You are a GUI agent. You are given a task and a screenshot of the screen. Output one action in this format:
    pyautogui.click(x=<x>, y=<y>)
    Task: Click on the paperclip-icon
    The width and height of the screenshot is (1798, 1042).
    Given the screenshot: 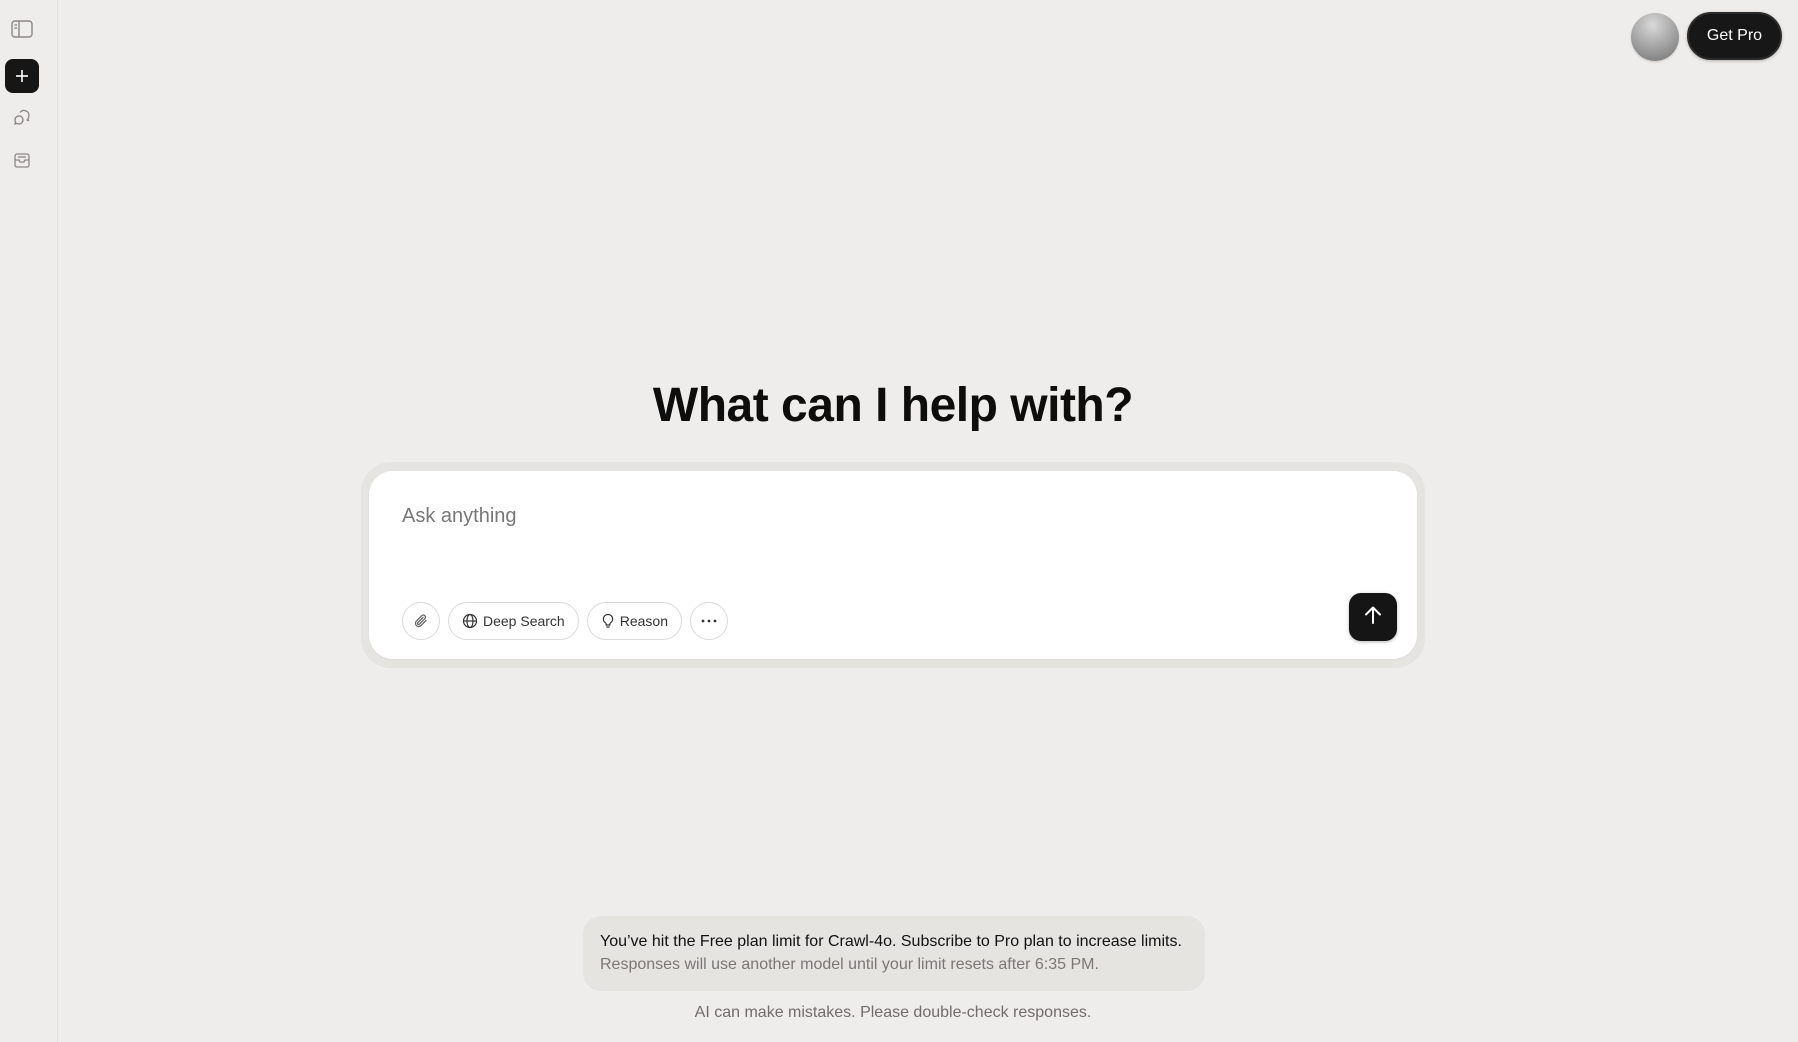 What is the action you would take?
    pyautogui.click(x=421, y=621)
    